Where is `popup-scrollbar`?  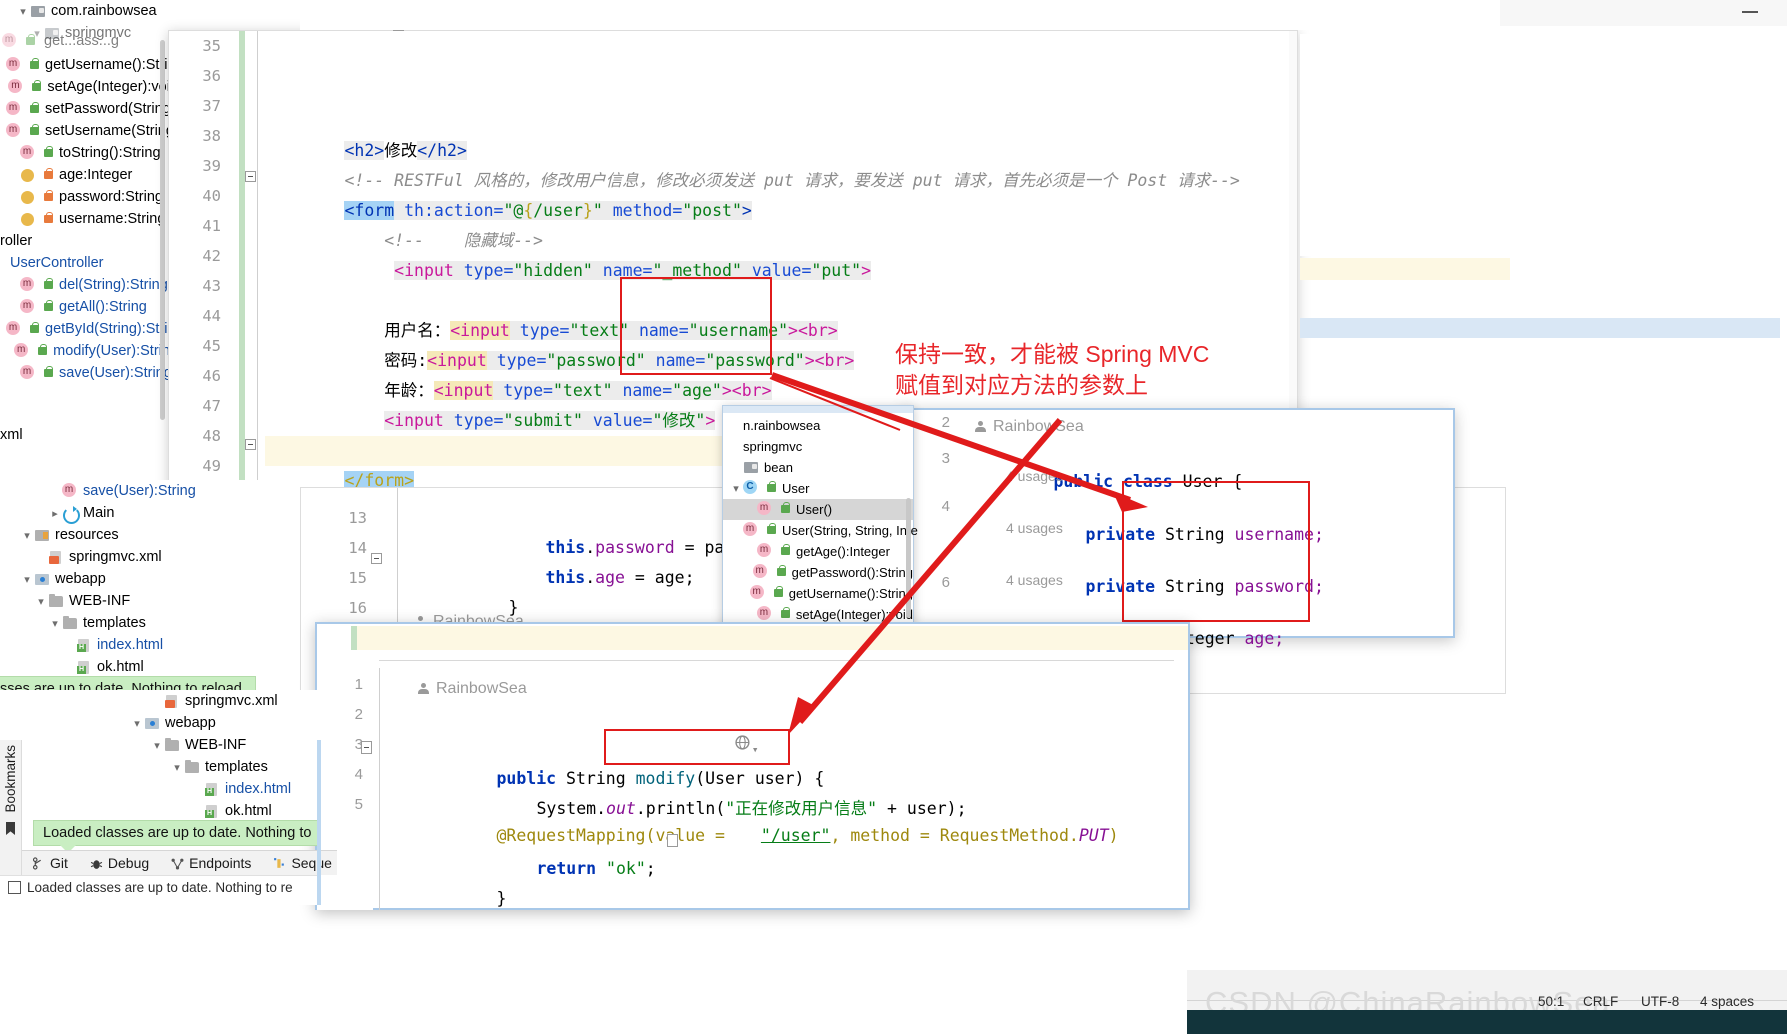
popup-scrollbar is located at coordinates (908, 558).